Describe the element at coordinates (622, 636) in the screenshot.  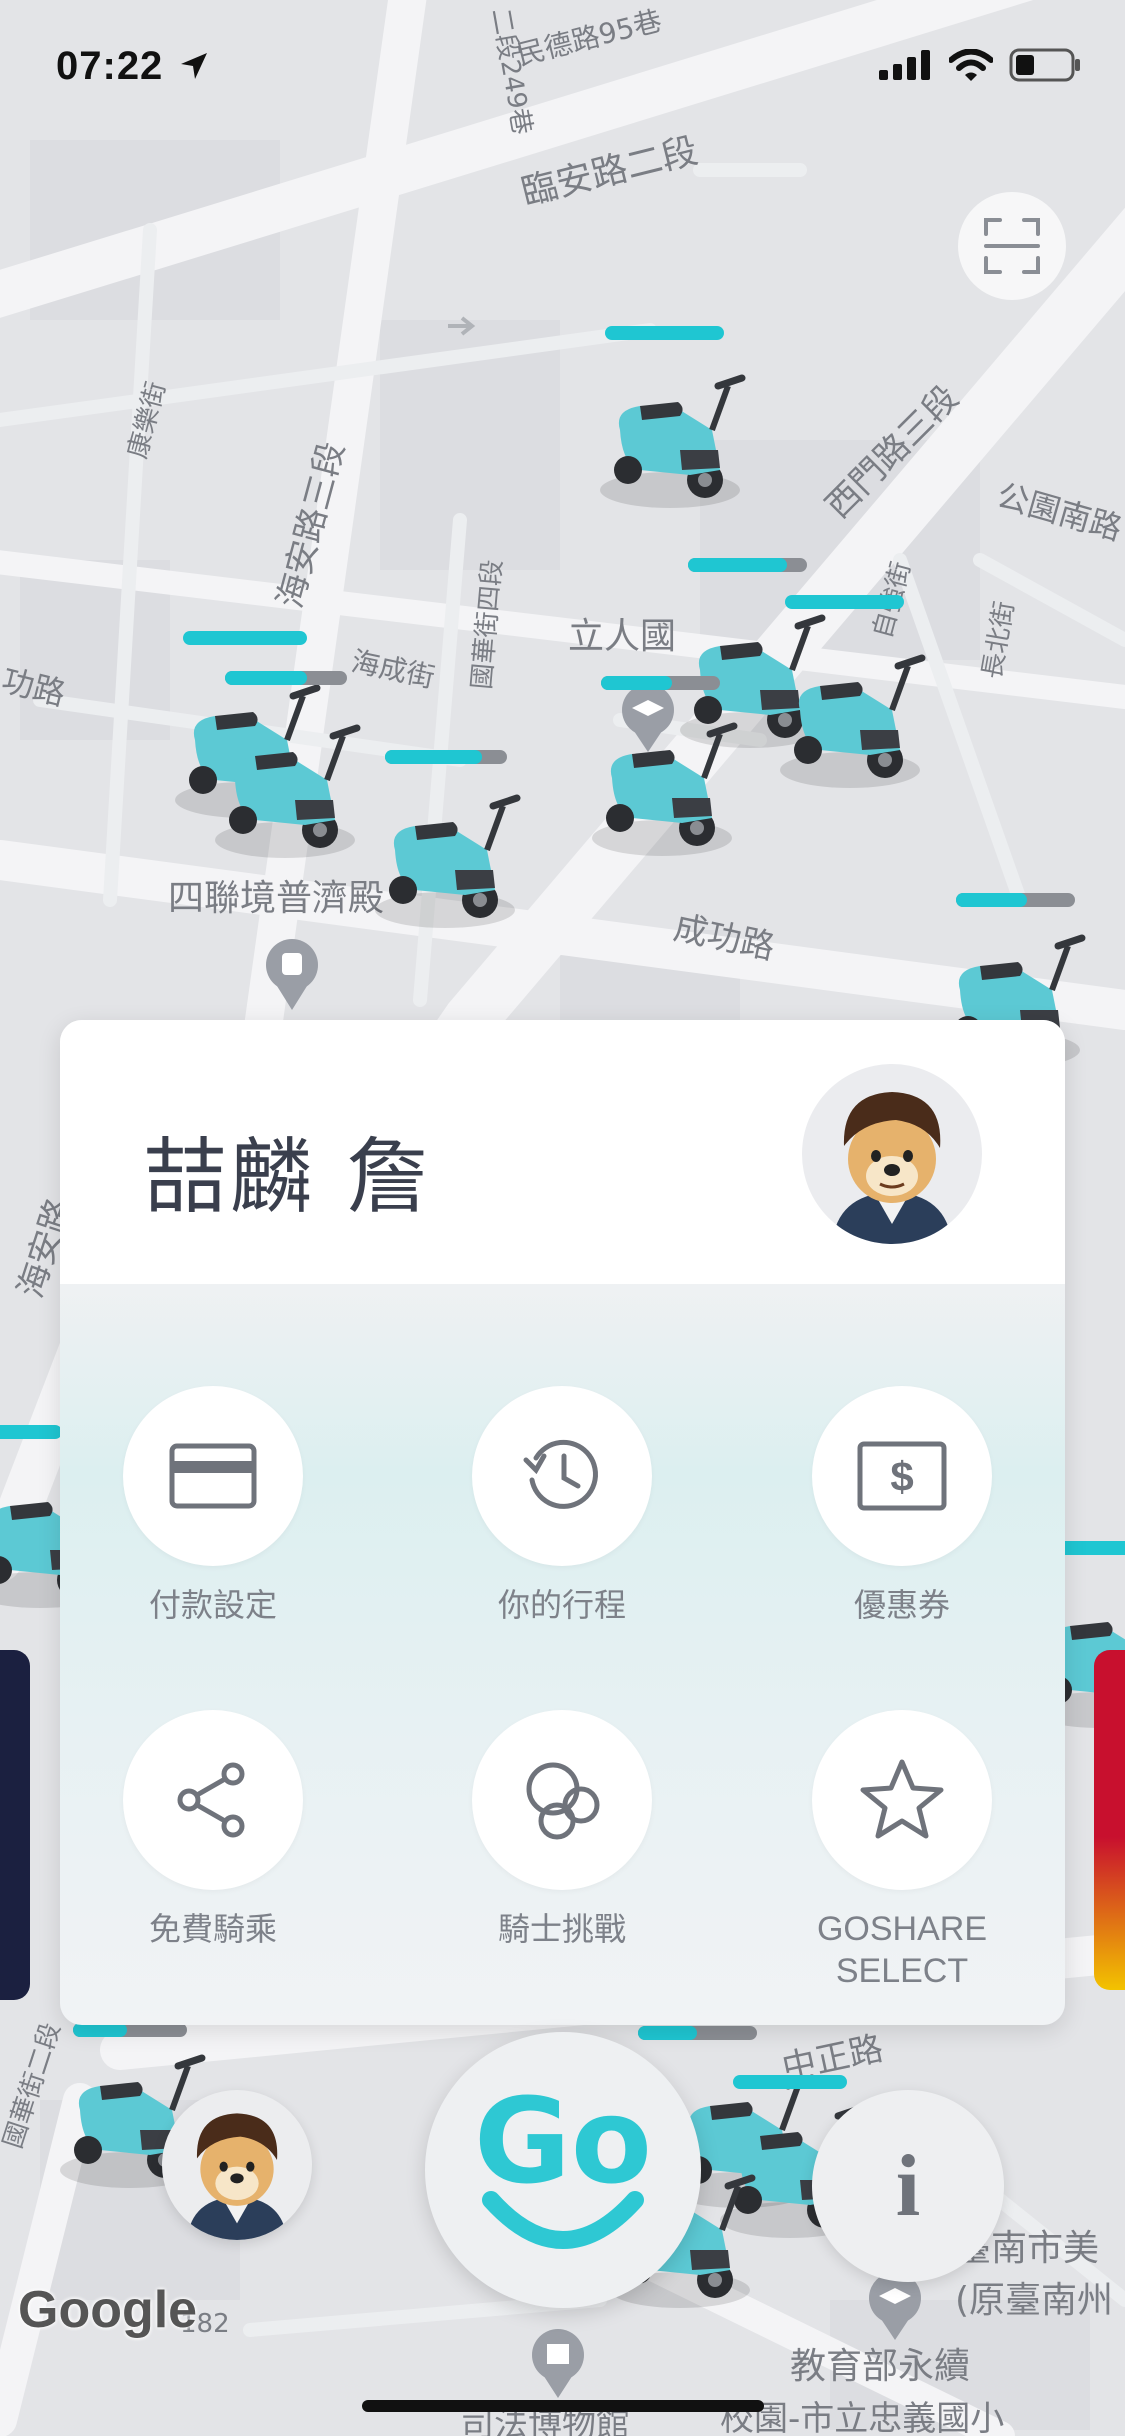
I see `map-label-place: 立人國` at that location.